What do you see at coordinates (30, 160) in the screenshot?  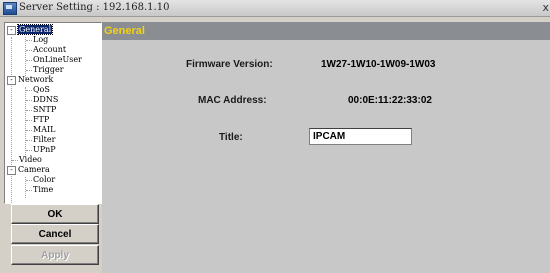 I see `tree-item-video: Video` at bounding box center [30, 160].